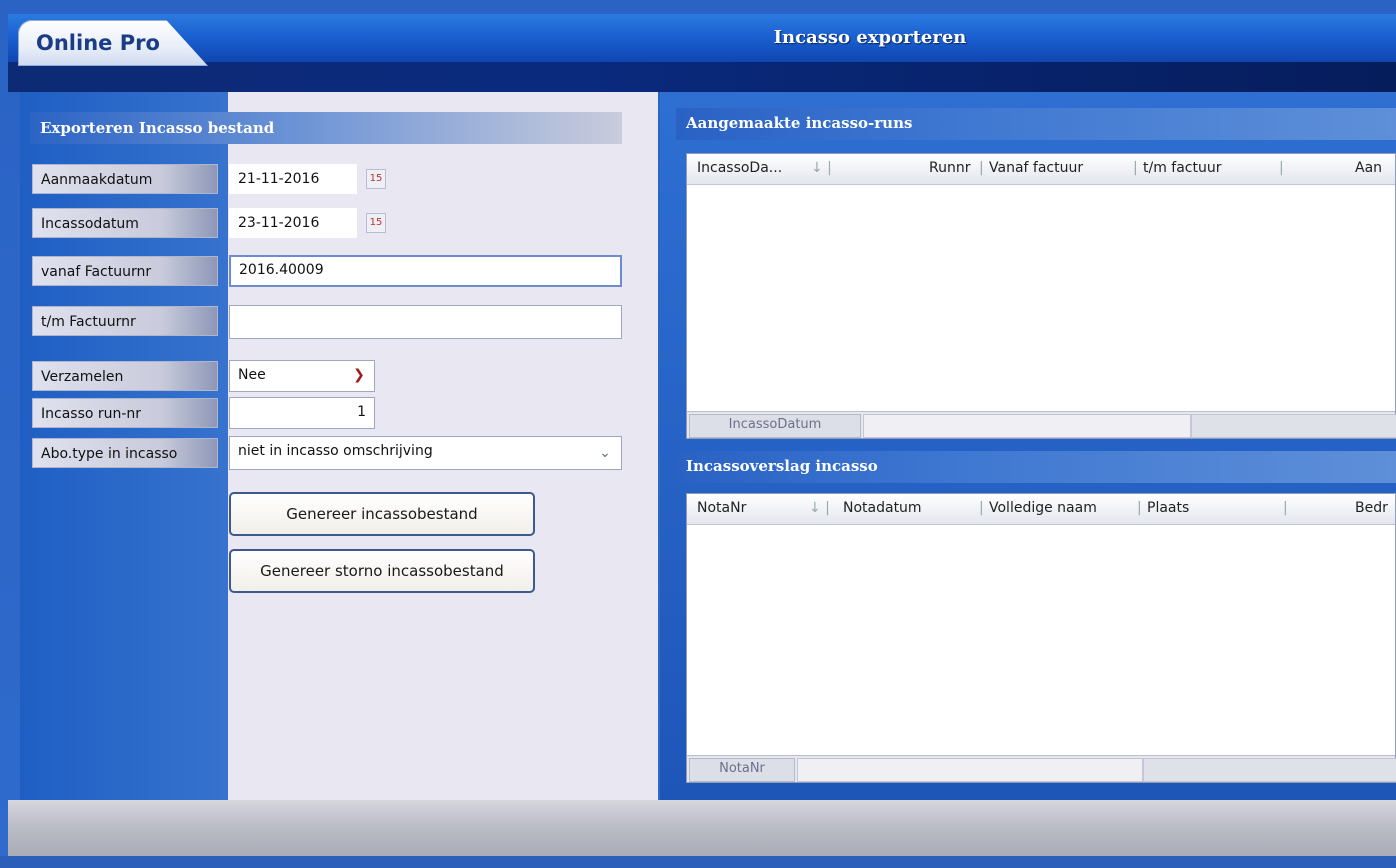 Image resolution: width=1396 pixels, height=868 pixels. Describe the element at coordinates (125, 321) in the screenshot. I see `tm-factuurnr-label: t/m Factuurnr` at that location.